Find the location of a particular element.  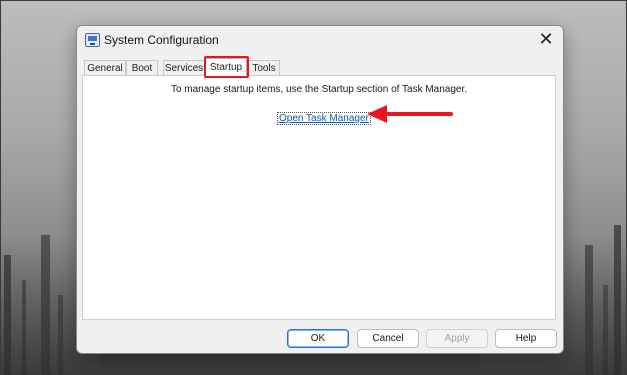

dialog-button-row: OK Cancel Apply Help is located at coordinates (320, 337).